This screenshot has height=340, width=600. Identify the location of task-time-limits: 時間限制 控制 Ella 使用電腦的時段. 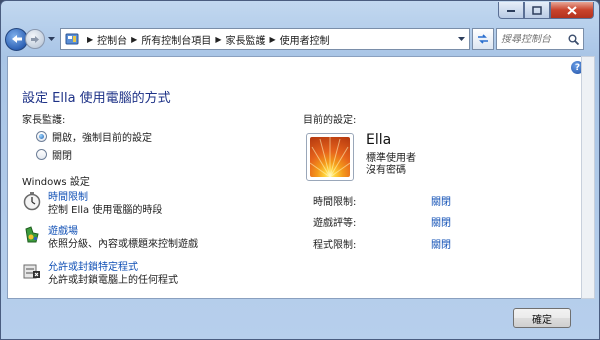
(92, 204).